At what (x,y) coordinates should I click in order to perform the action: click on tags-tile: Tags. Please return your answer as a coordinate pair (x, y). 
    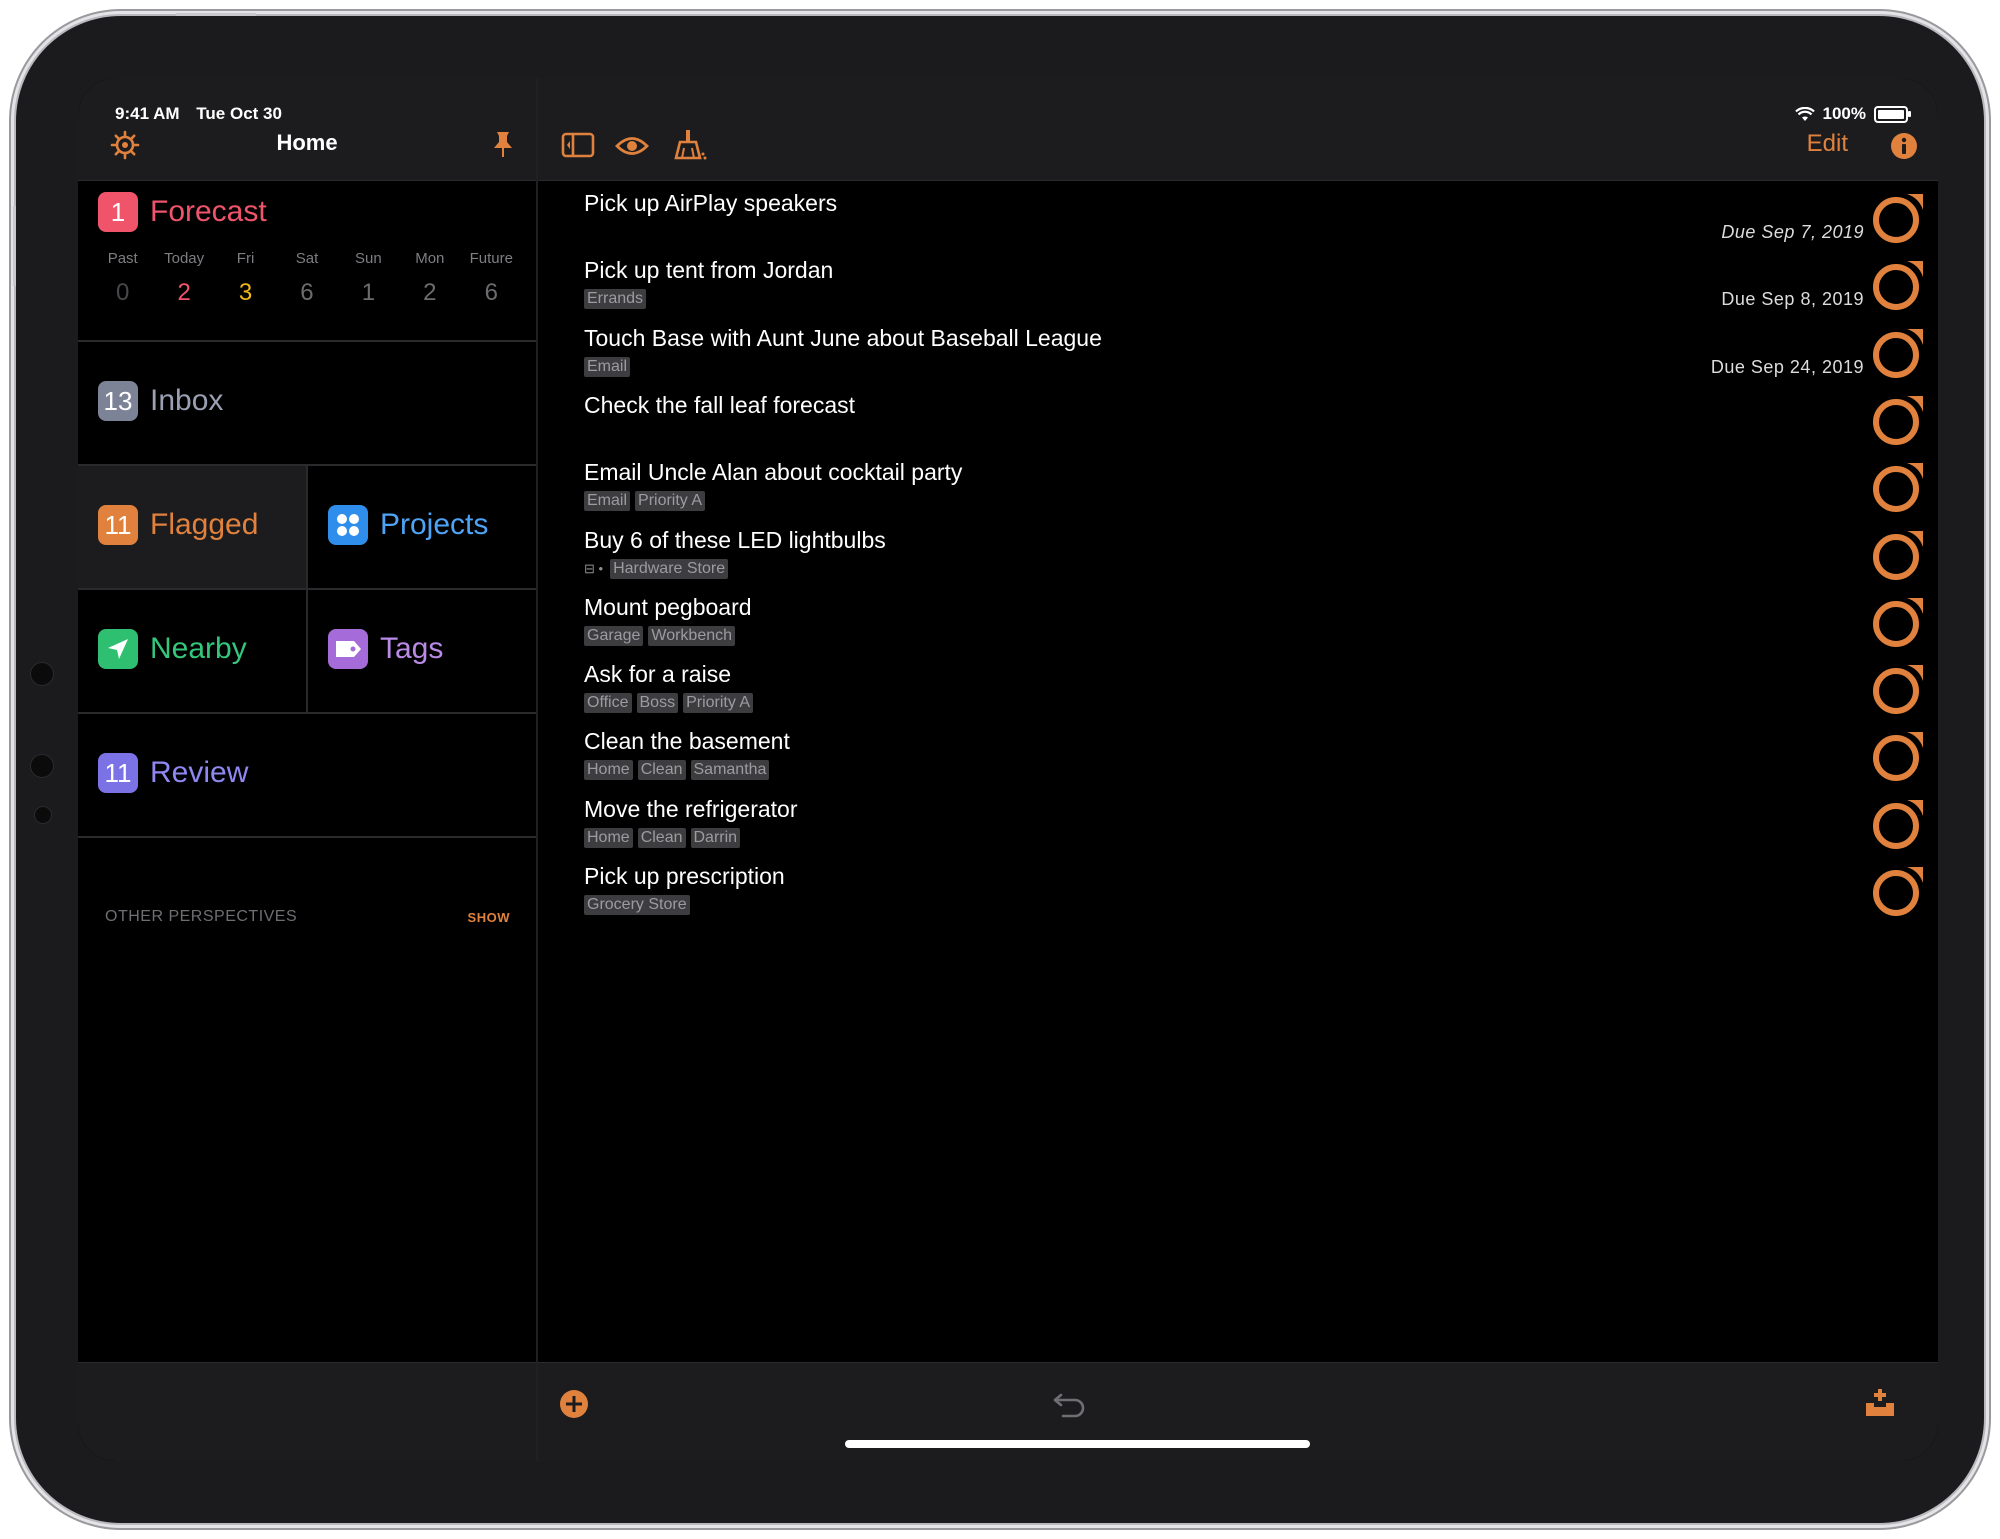
    Looking at the image, I should click on (422, 652).